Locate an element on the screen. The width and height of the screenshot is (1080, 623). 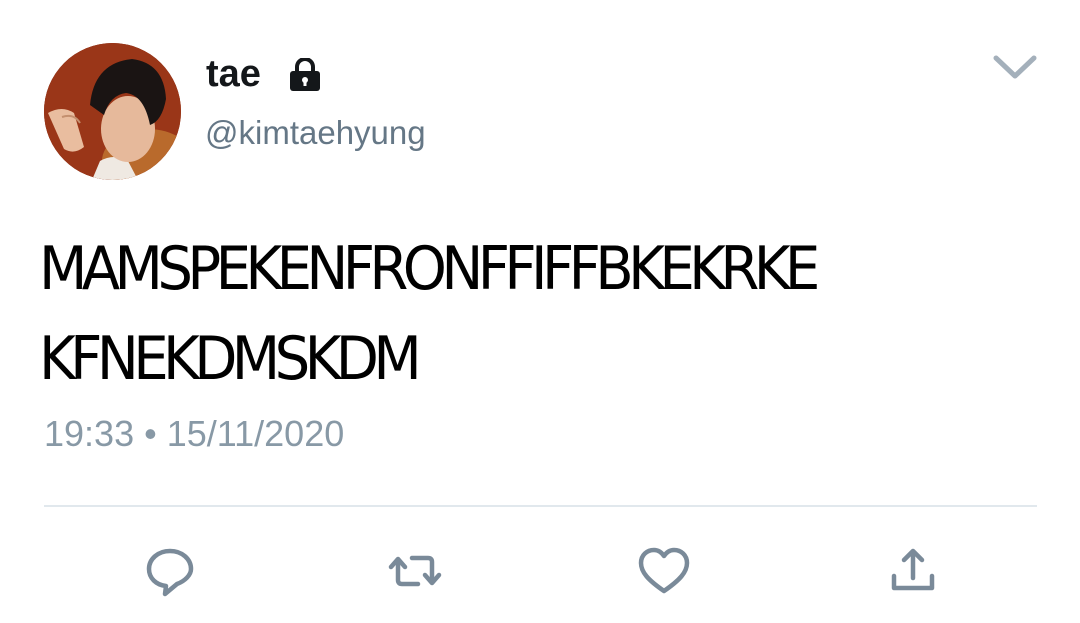
like-icon is located at coordinates (664, 570).